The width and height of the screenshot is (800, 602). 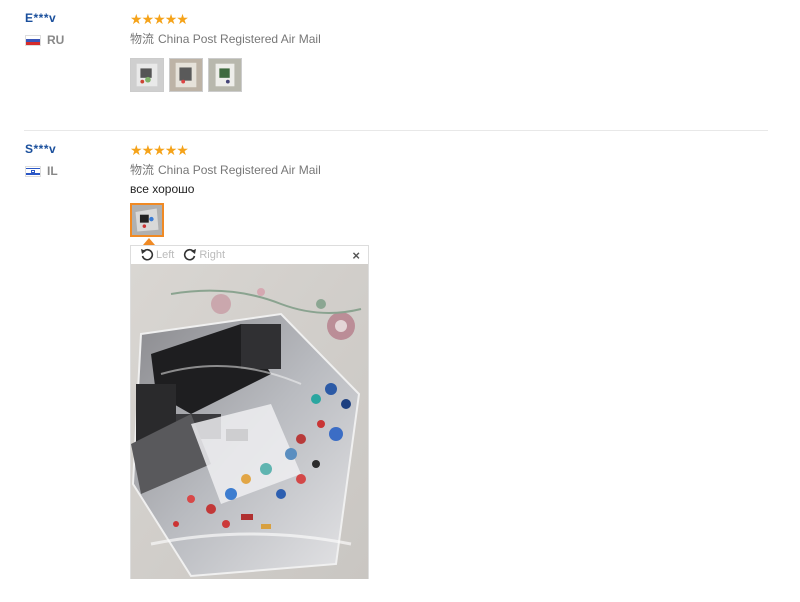 What do you see at coordinates (149, 241) in the screenshot?
I see `viewer-pointer` at bounding box center [149, 241].